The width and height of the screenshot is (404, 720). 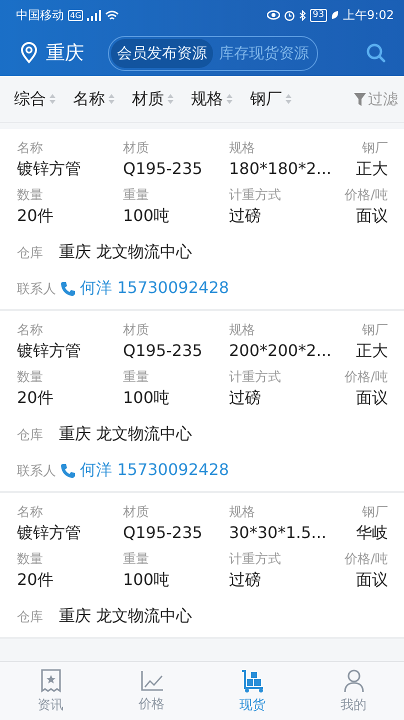 I want to click on carrier-name: 中国移动, so click(x=40, y=15).